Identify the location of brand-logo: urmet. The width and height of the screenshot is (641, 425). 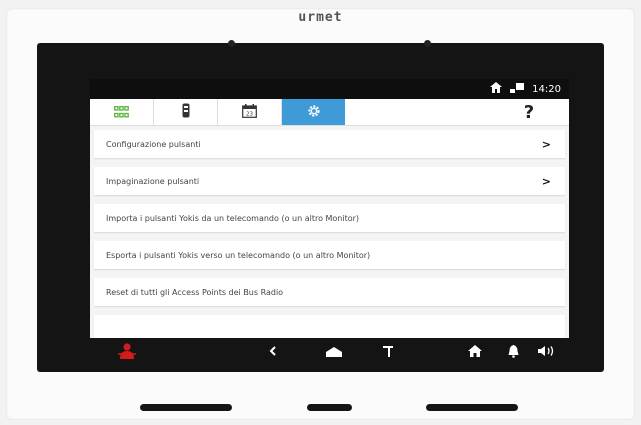
(320, 17).